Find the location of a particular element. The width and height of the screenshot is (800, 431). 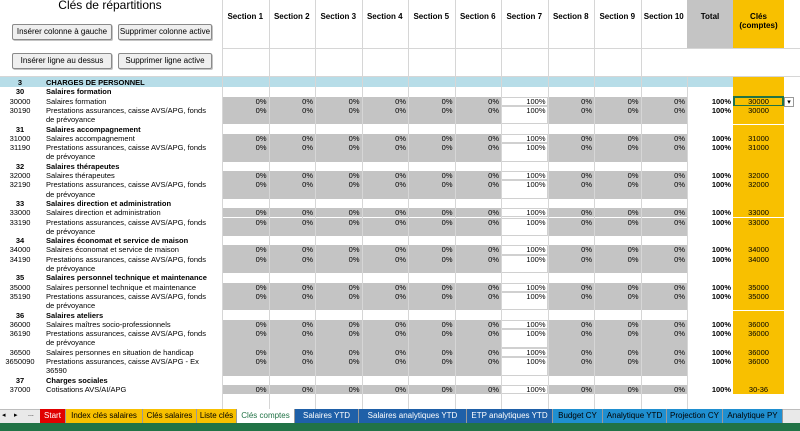

sheet-tab: Analytique PY is located at coordinates (753, 416).